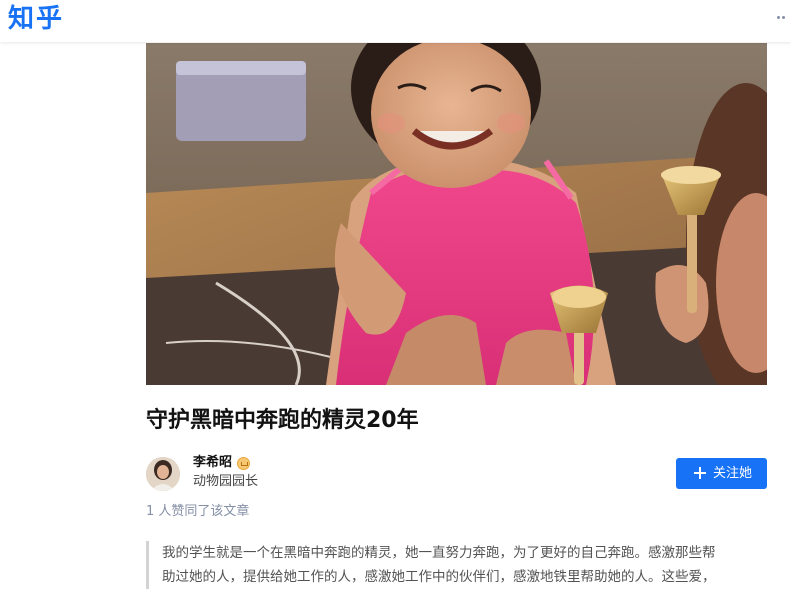  I want to click on upvote-count: 1 人赞同了该文章, so click(198, 511).